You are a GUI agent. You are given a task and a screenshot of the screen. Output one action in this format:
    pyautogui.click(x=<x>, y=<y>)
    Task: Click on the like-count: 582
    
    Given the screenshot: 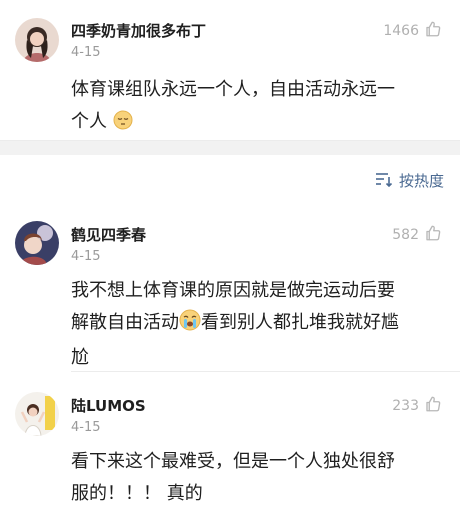 What is the action you would take?
    pyautogui.click(x=405, y=235)
    